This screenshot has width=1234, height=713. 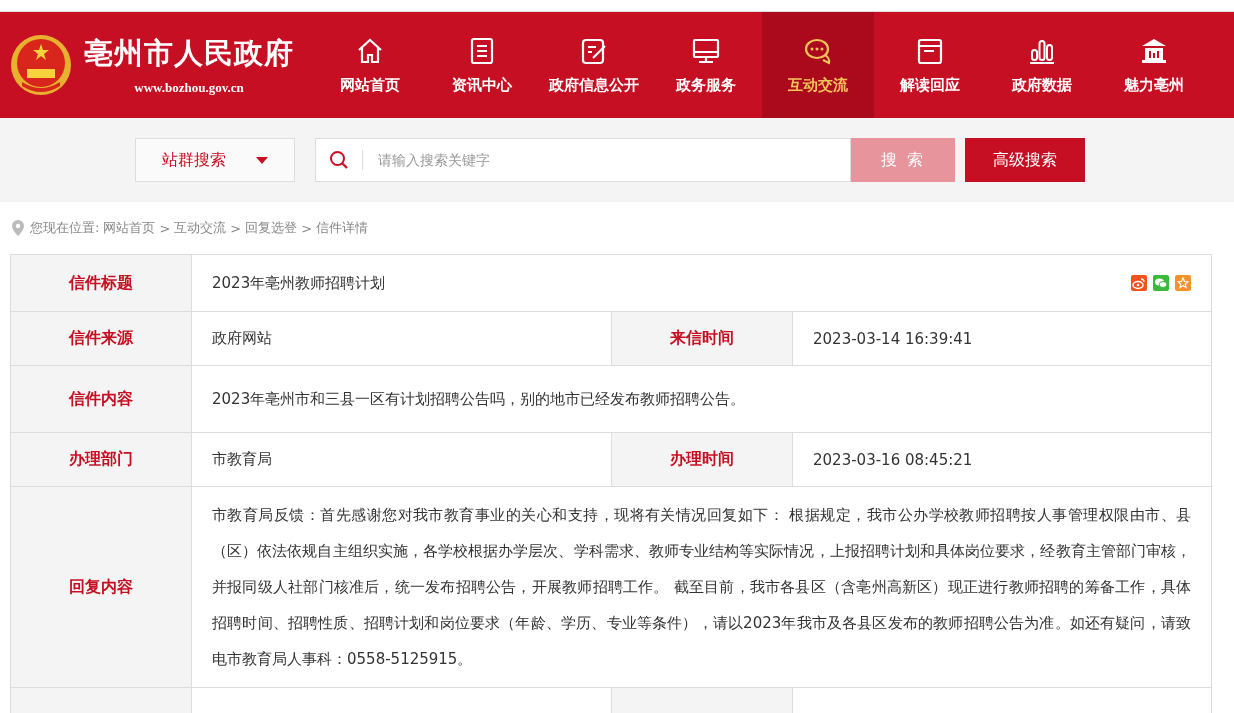 I want to click on field-label: 信件标题, so click(x=101, y=283).